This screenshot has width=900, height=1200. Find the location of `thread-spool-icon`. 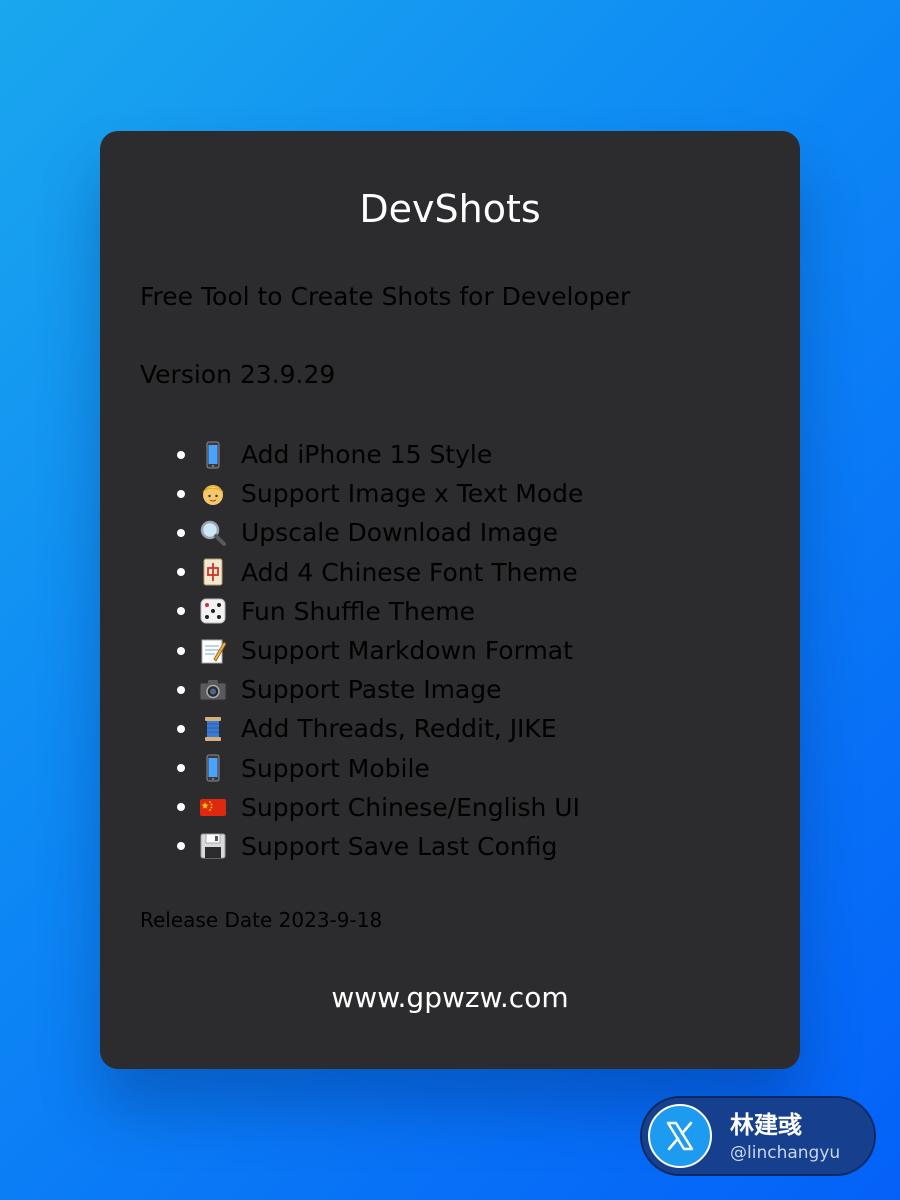

thread-spool-icon is located at coordinates (213, 729).